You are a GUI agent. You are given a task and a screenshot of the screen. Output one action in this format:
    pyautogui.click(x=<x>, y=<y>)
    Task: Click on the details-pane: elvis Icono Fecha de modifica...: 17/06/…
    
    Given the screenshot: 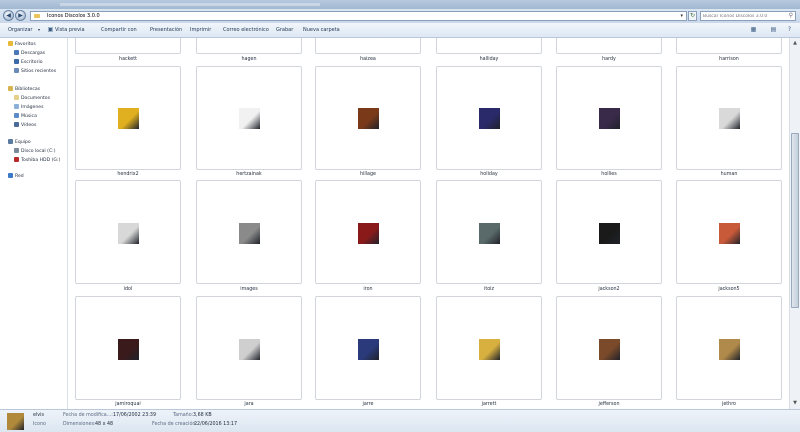 What is the action you would take?
    pyautogui.click(x=400, y=420)
    